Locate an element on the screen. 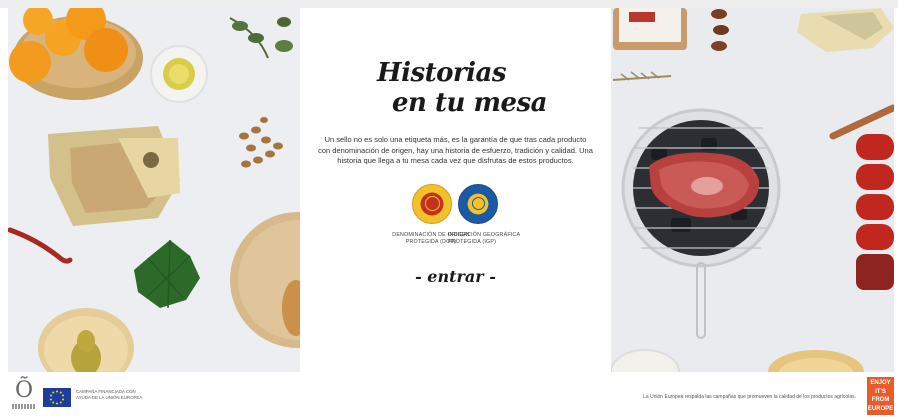 The width and height of the screenshot is (898, 419). hero-title-line2: en tu mesa is located at coordinates (470, 103).